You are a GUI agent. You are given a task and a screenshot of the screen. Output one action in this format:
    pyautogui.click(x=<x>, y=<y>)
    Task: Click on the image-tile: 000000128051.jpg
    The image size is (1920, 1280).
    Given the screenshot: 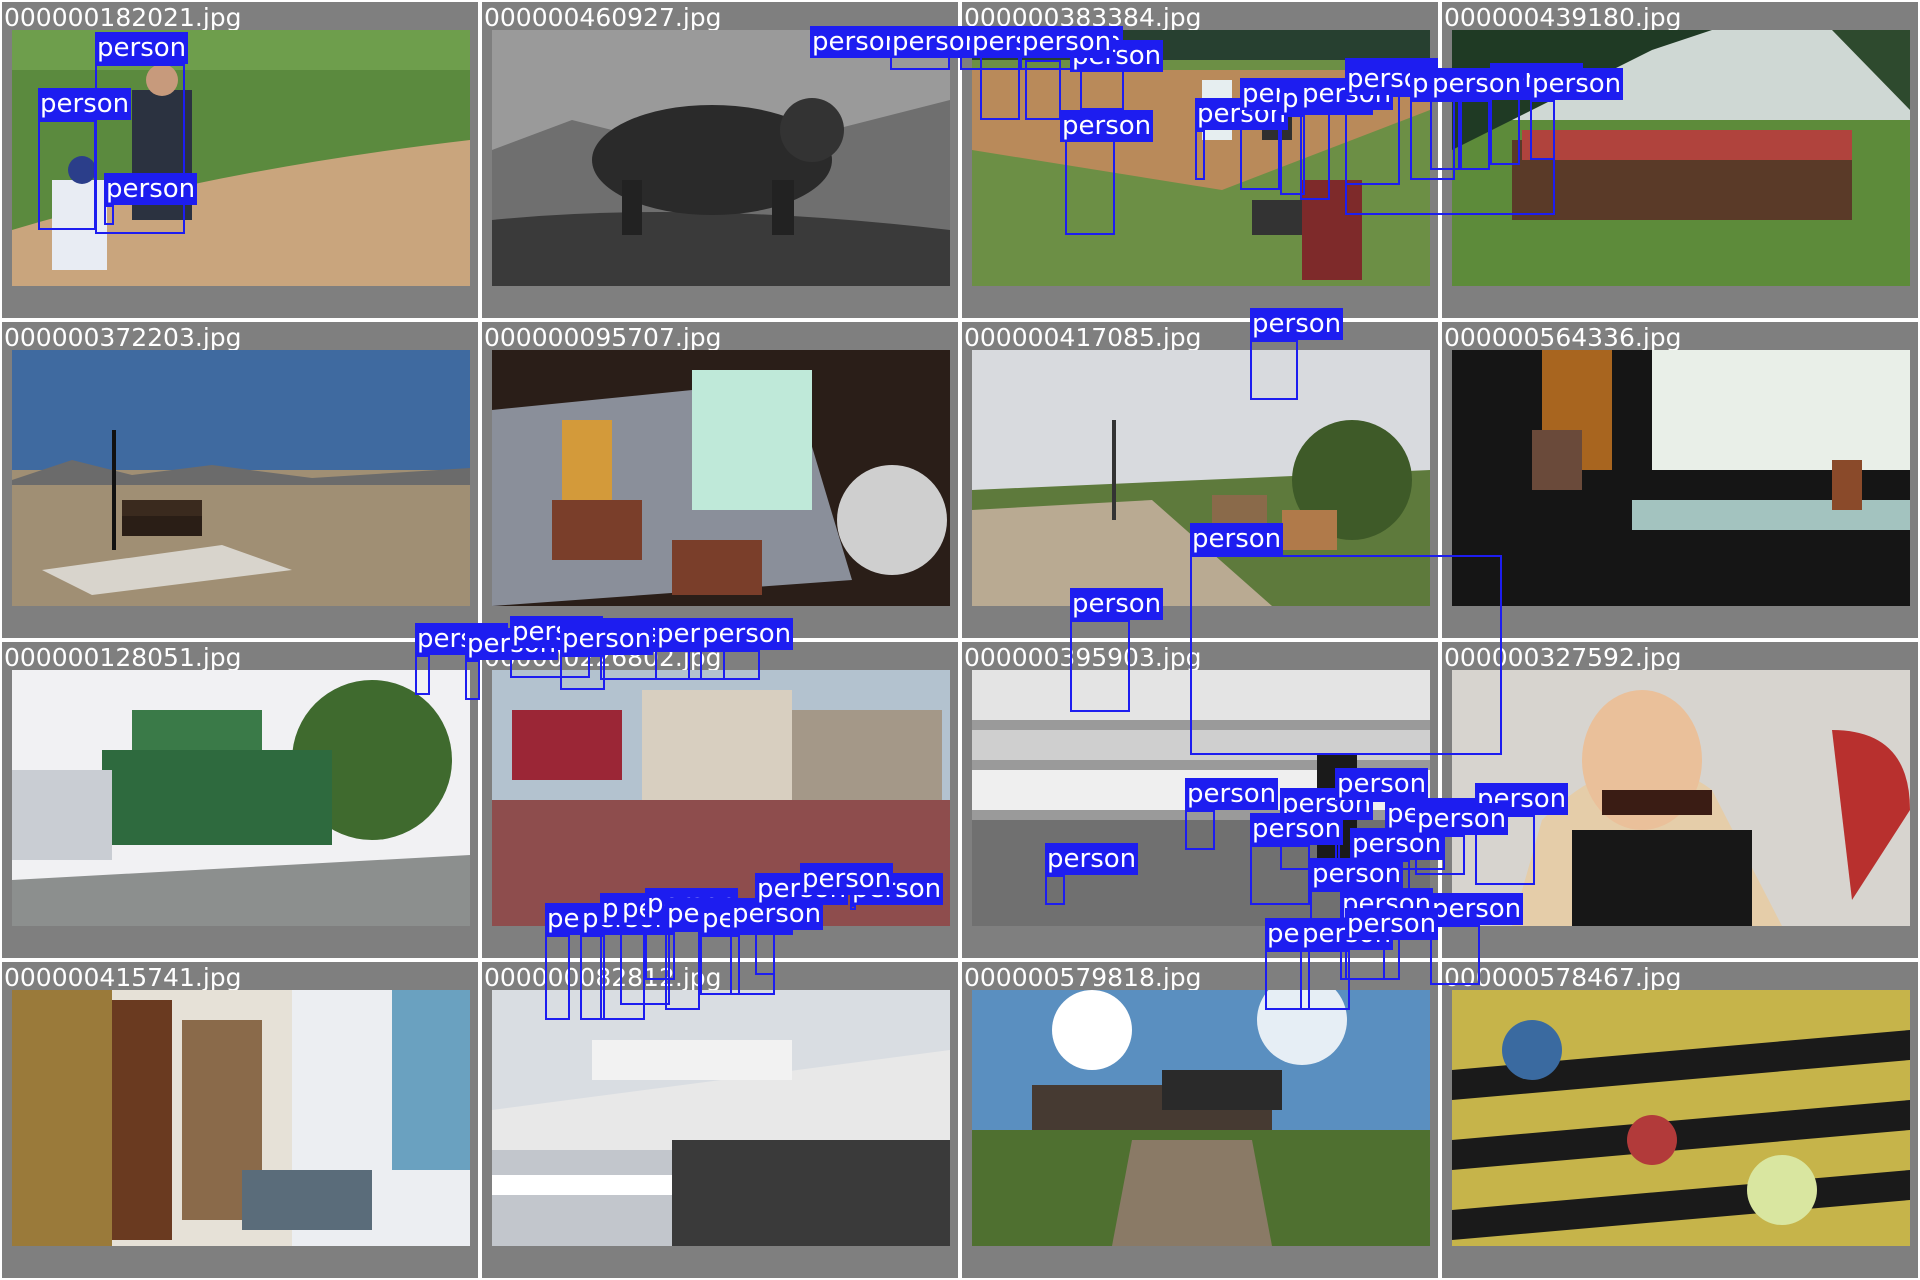 What is the action you would take?
    pyautogui.click(x=240, y=800)
    